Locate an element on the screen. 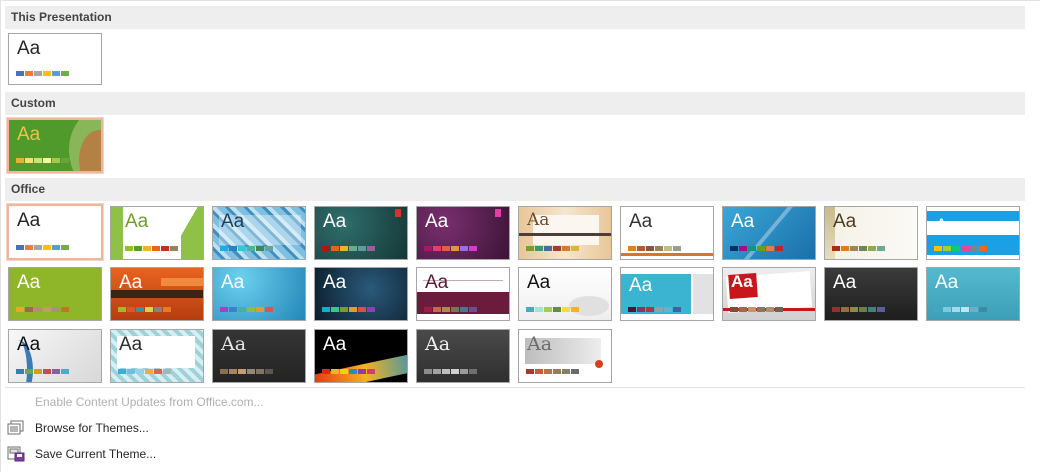 Image resolution: width=1040 pixels, height=472 pixels. theme-thumb-damask: Aa is located at coordinates (463, 294).